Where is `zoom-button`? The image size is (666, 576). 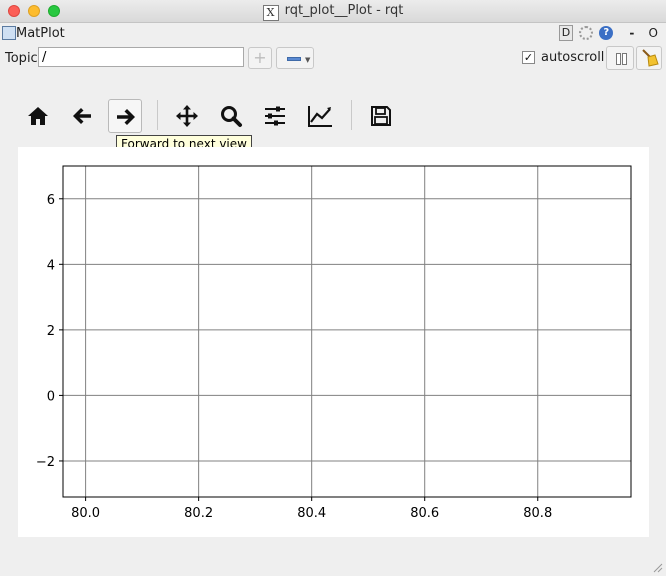 zoom-button is located at coordinates (231, 116).